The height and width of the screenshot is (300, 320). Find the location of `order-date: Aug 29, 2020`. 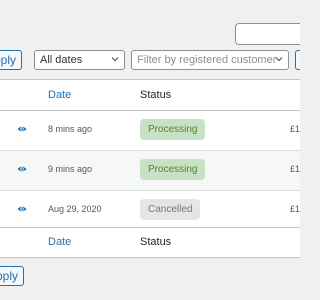

order-date: Aug 29, 2020 is located at coordinates (75, 209).